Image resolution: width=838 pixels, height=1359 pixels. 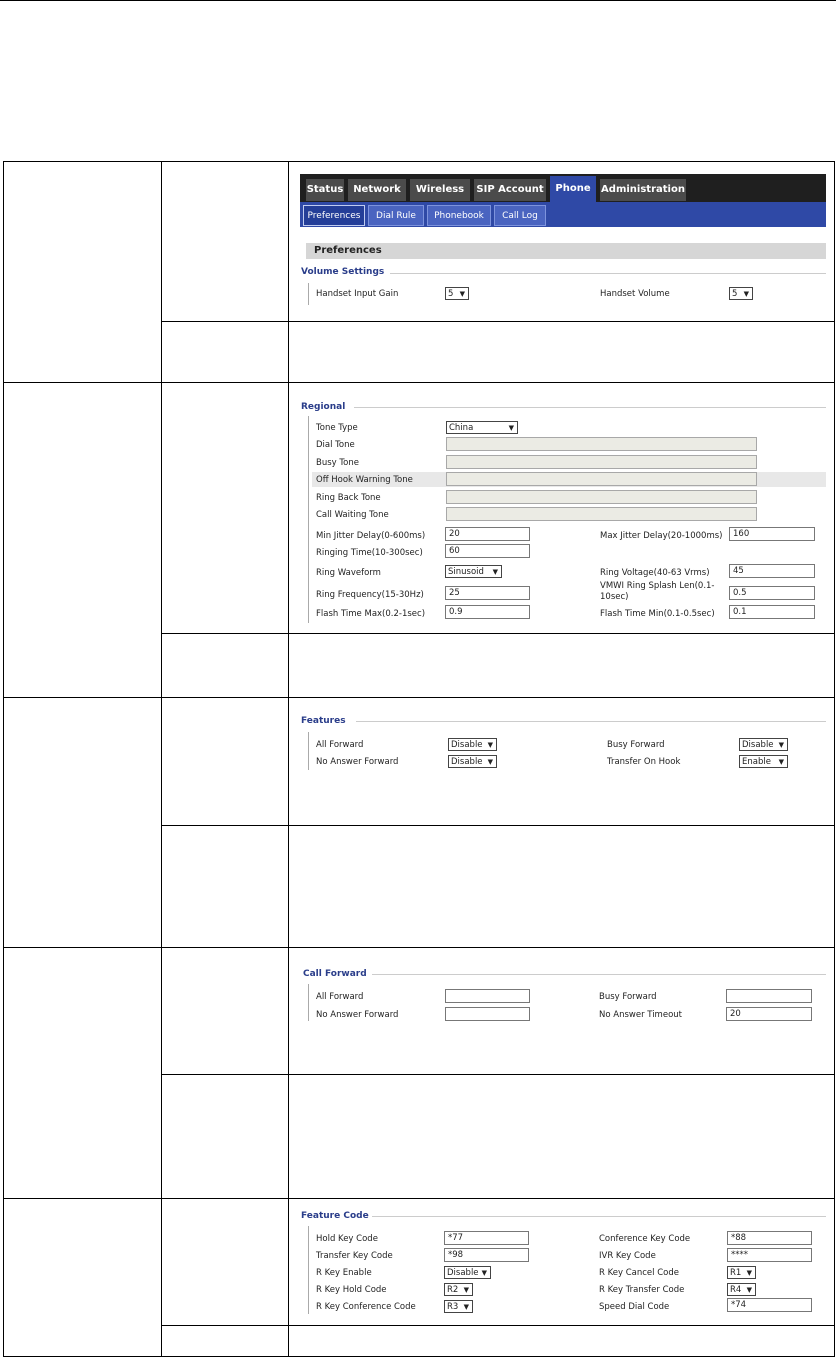 What do you see at coordinates (769, 1255) in the screenshot?
I see `ivr-key-code-input: ****` at bounding box center [769, 1255].